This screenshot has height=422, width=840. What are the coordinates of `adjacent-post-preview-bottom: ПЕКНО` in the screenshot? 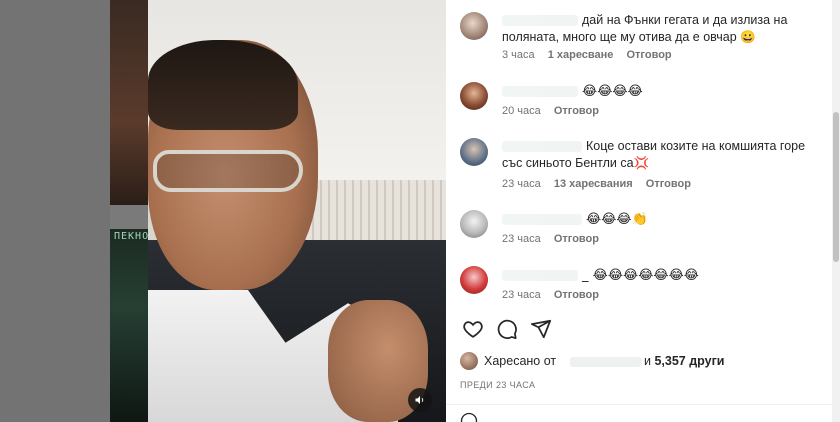 It's located at (130, 325).